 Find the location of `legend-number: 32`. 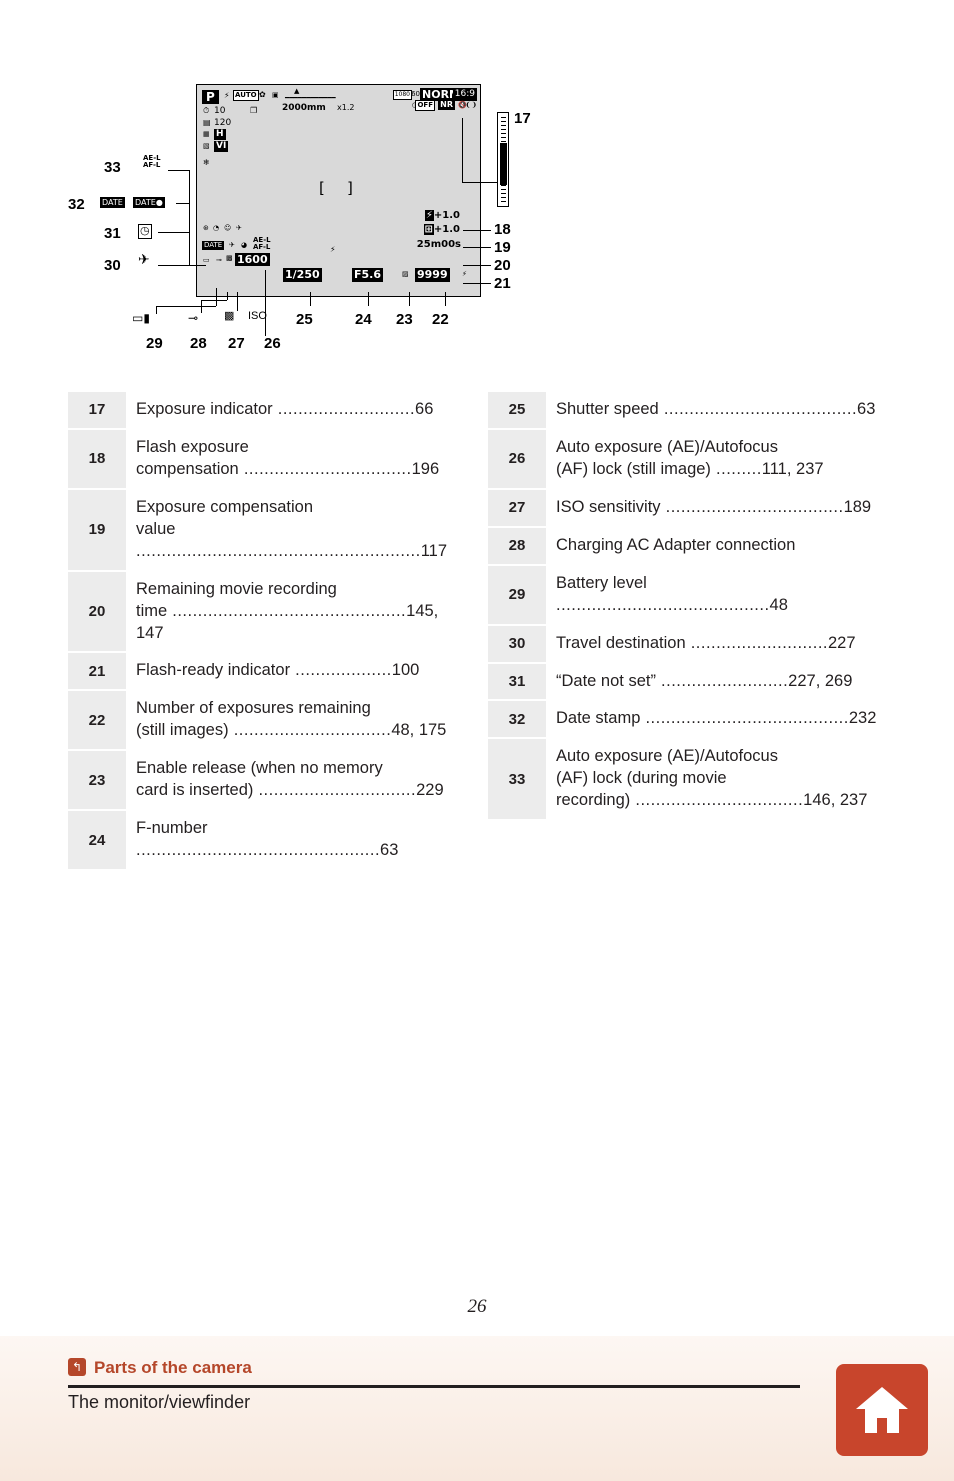

legend-number: 32 is located at coordinates (517, 720).